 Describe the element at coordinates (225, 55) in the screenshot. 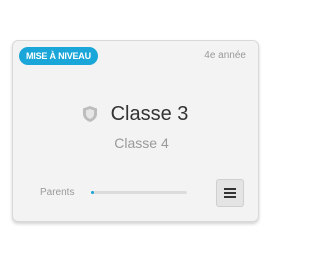

I see `grade-label: 4e année` at that location.